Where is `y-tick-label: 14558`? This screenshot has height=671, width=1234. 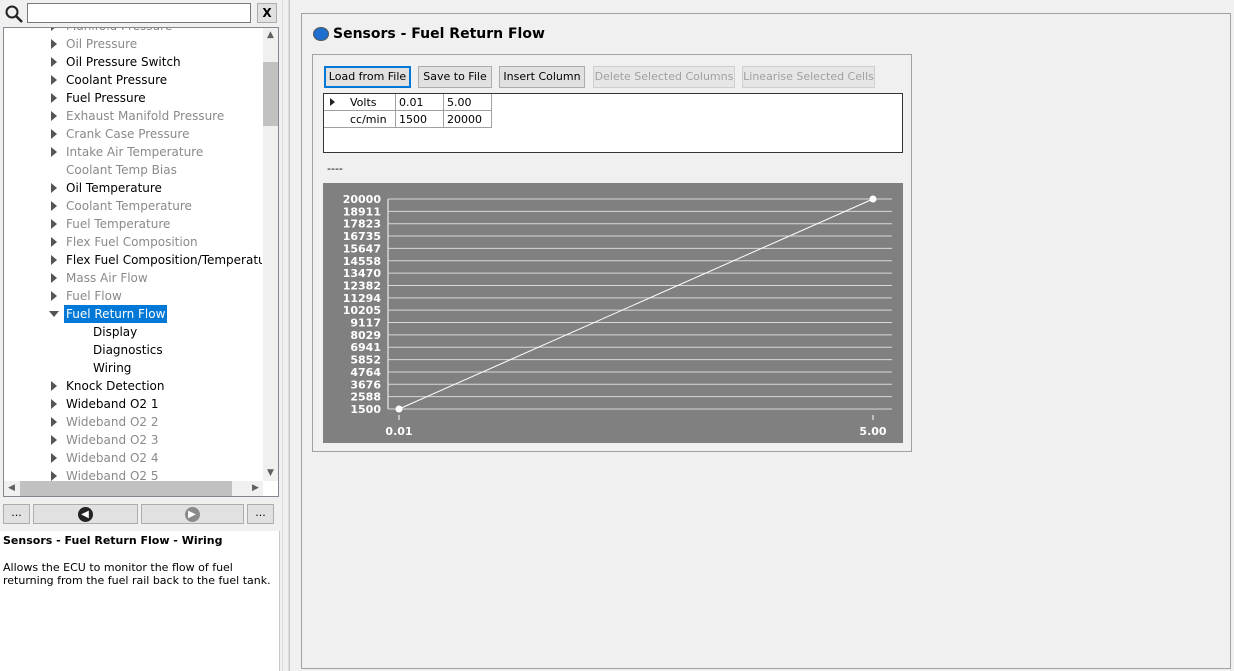
y-tick-label: 14558 is located at coordinates (362, 261).